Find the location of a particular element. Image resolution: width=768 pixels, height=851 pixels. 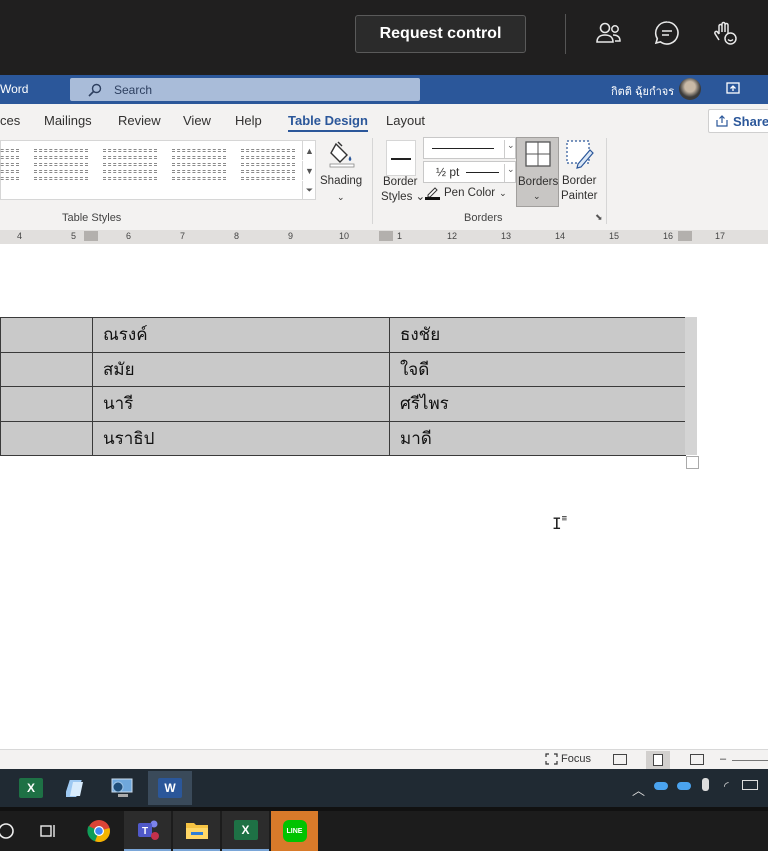

read-mode-icon is located at coordinates (620, 759).